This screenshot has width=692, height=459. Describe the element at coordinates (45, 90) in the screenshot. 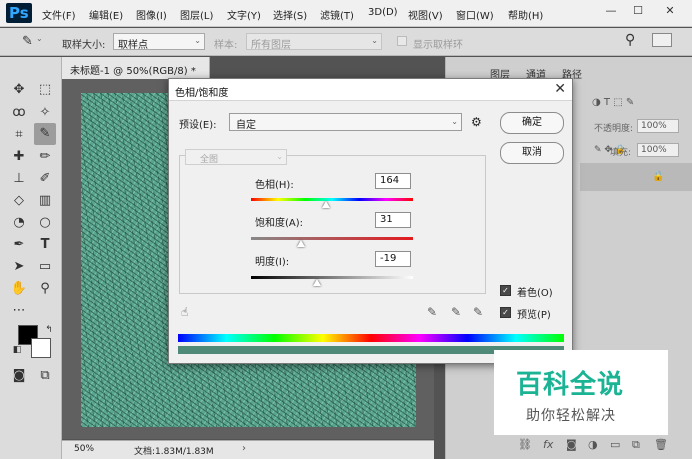

I see `marquee-tool-icon: ⬚` at that location.